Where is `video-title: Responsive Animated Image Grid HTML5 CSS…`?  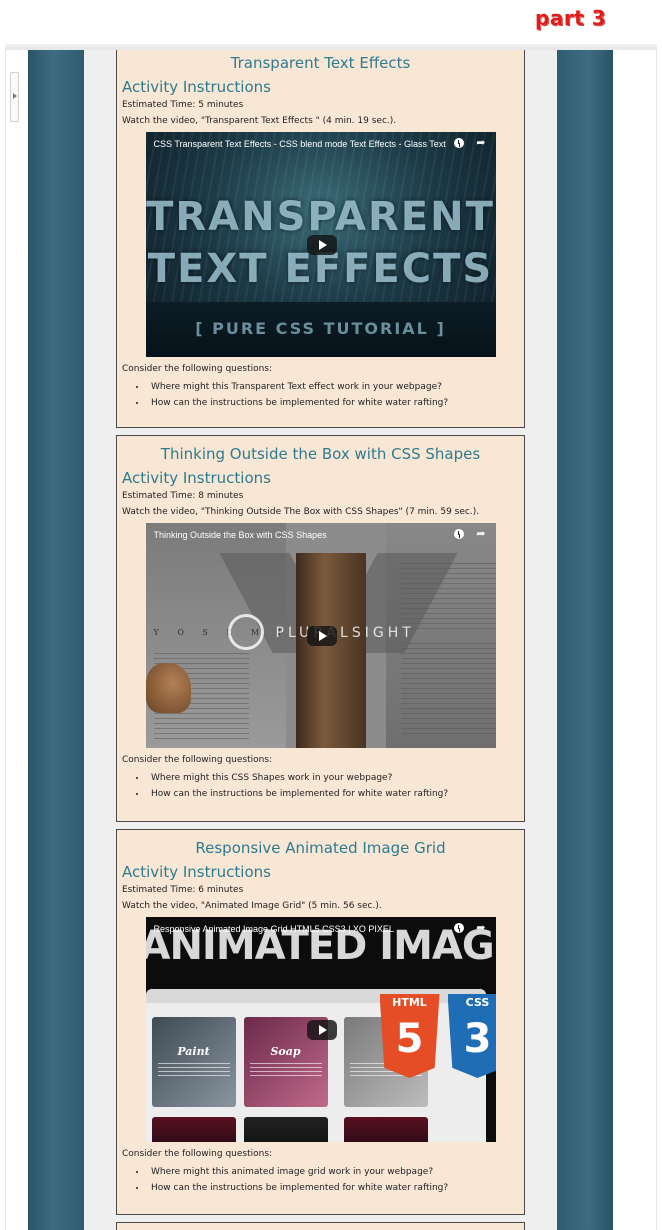 video-title: Responsive Animated Image Grid HTML5 CSS… is located at coordinates (300, 929).